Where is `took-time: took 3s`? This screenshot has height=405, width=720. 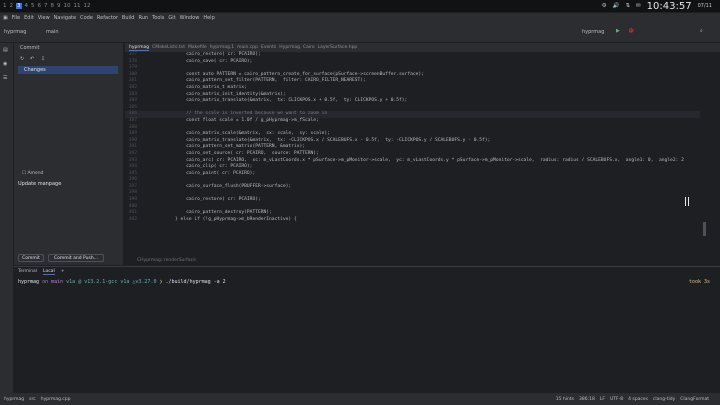 took-time: took 3s is located at coordinates (699, 282).